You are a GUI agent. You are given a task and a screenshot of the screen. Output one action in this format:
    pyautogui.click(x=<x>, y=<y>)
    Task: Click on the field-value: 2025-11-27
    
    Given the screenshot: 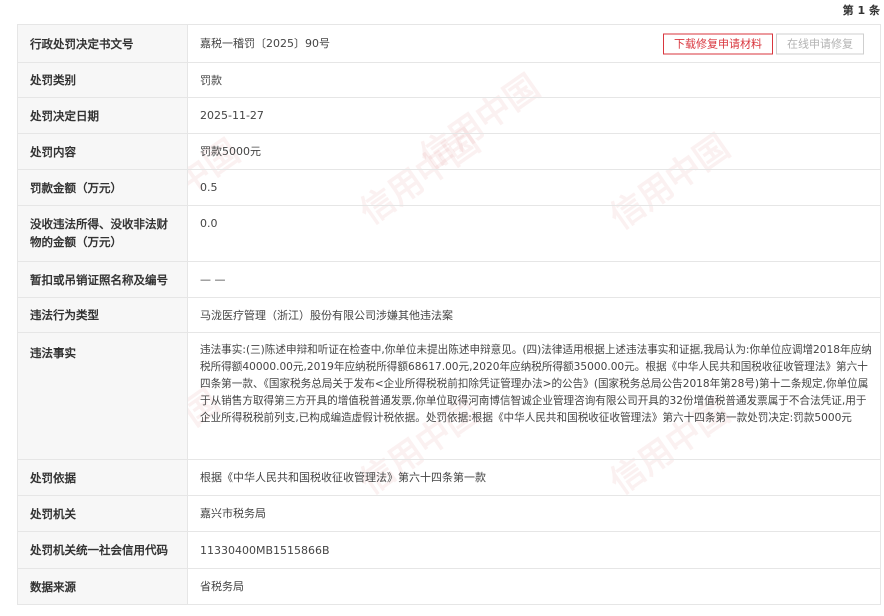 What is the action you would take?
    pyautogui.click(x=534, y=115)
    